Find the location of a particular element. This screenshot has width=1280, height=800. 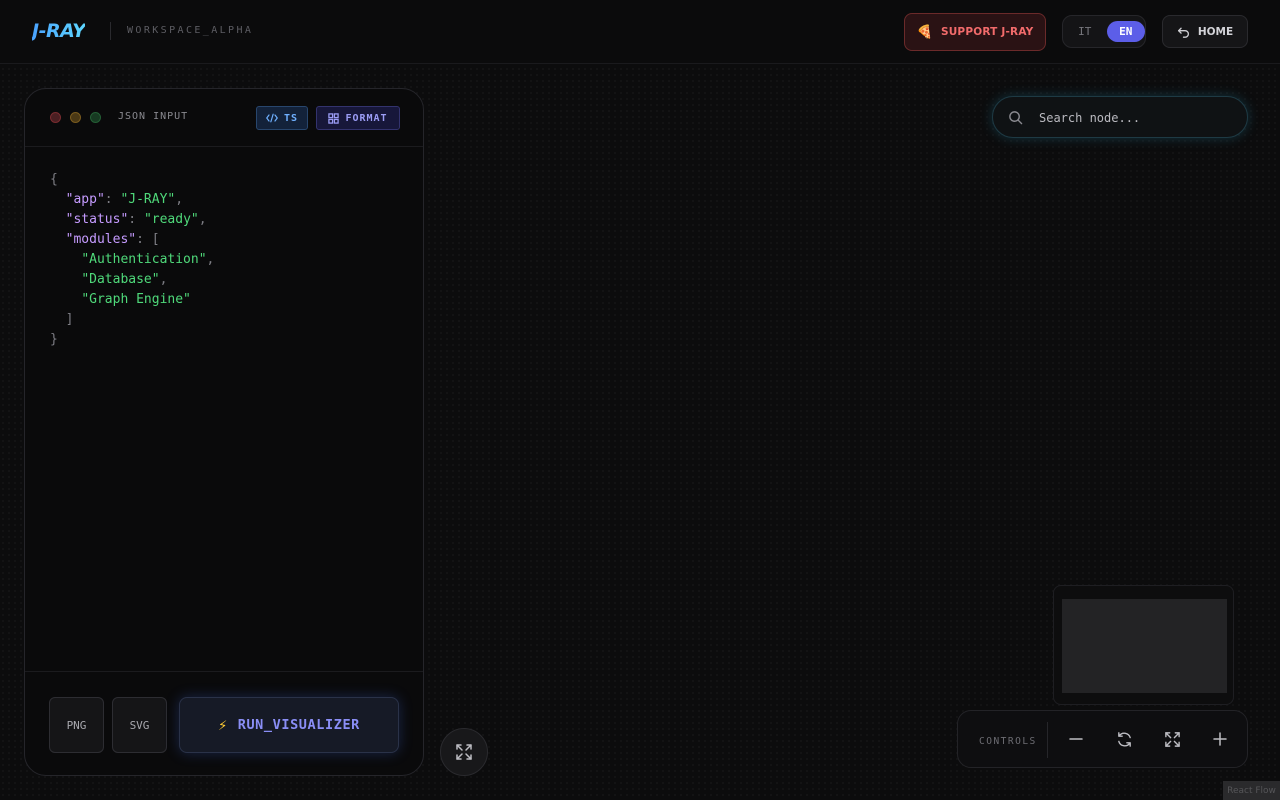

grid-icon is located at coordinates (334, 118).